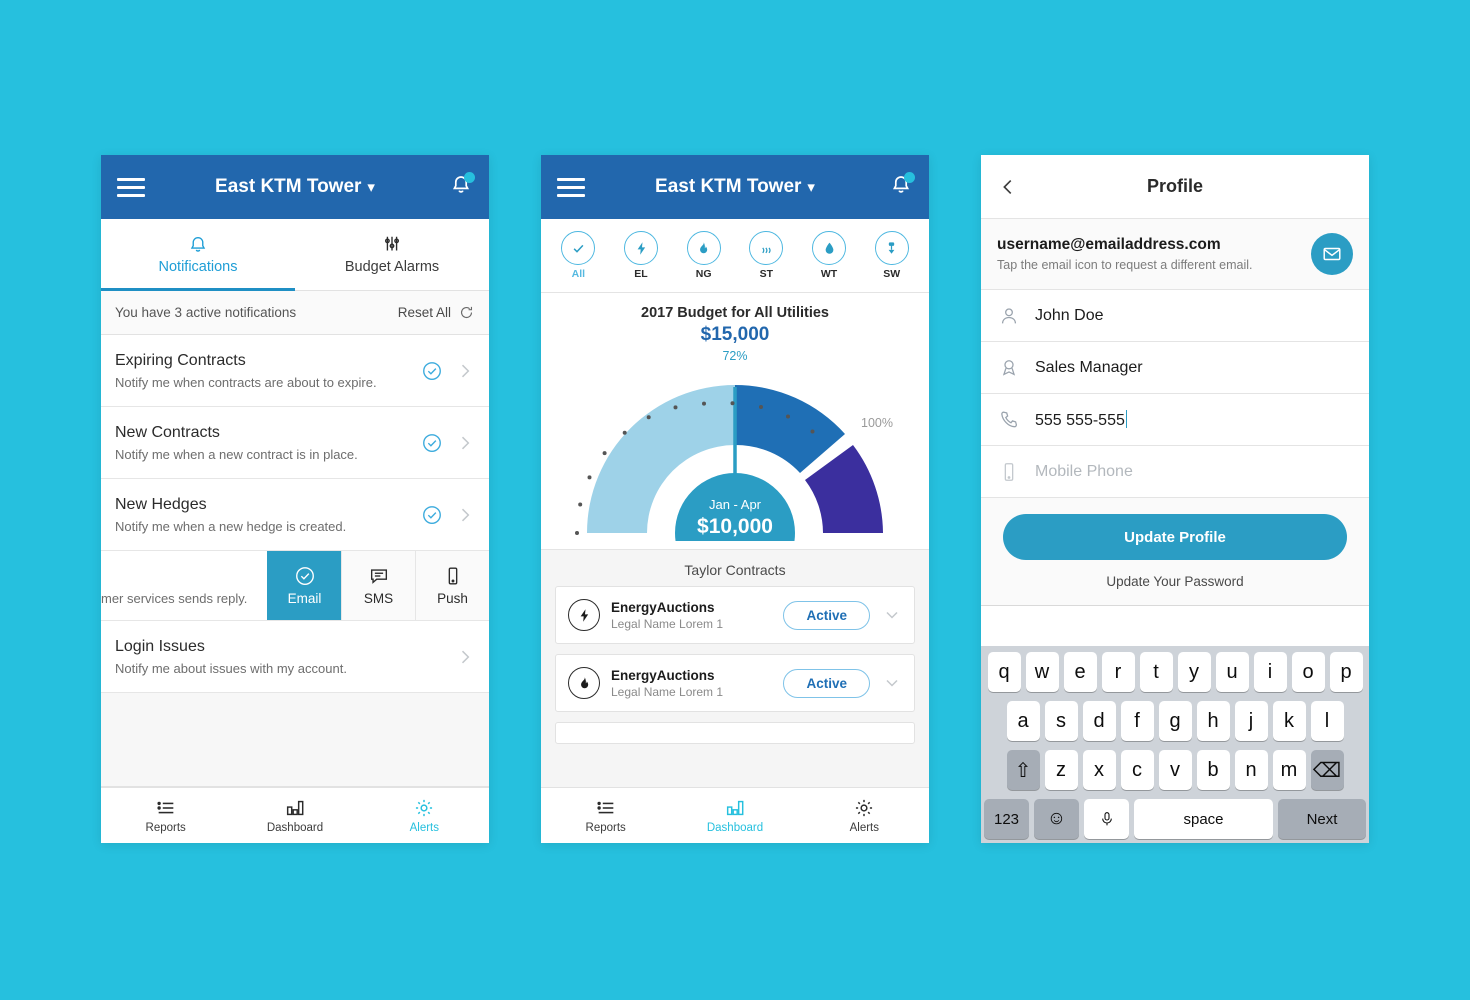 Image resolution: width=1470 pixels, height=1000 pixels. I want to click on key-b: b, so click(1213, 770).